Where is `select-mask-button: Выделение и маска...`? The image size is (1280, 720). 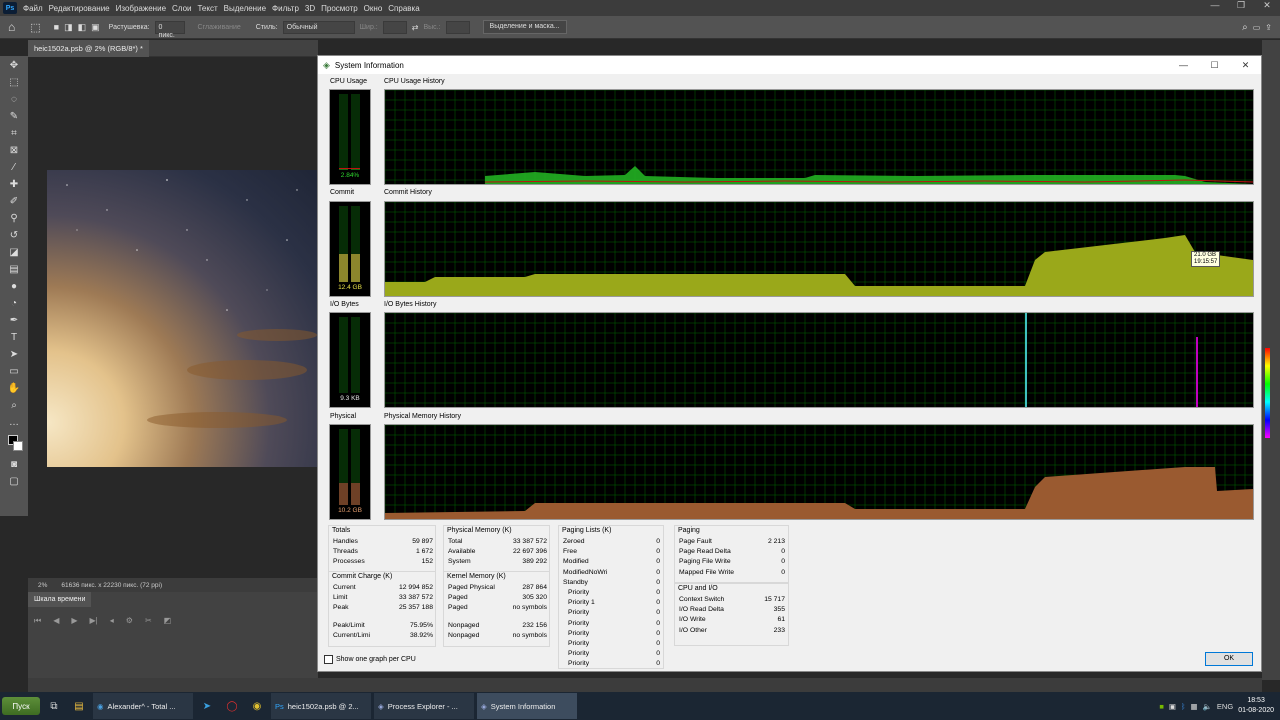
select-mask-button: Выделение и маска... is located at coordinates (524, 27).